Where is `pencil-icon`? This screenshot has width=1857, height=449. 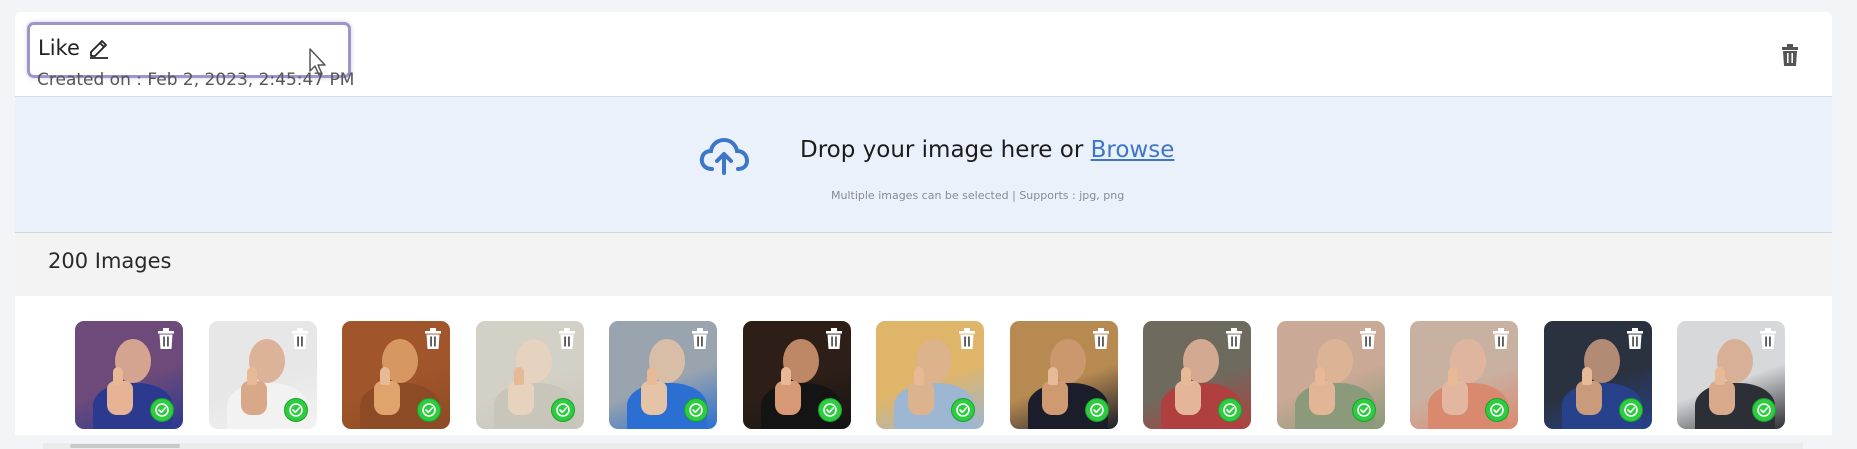
pencil-icon is located at coordinates (99, 48).